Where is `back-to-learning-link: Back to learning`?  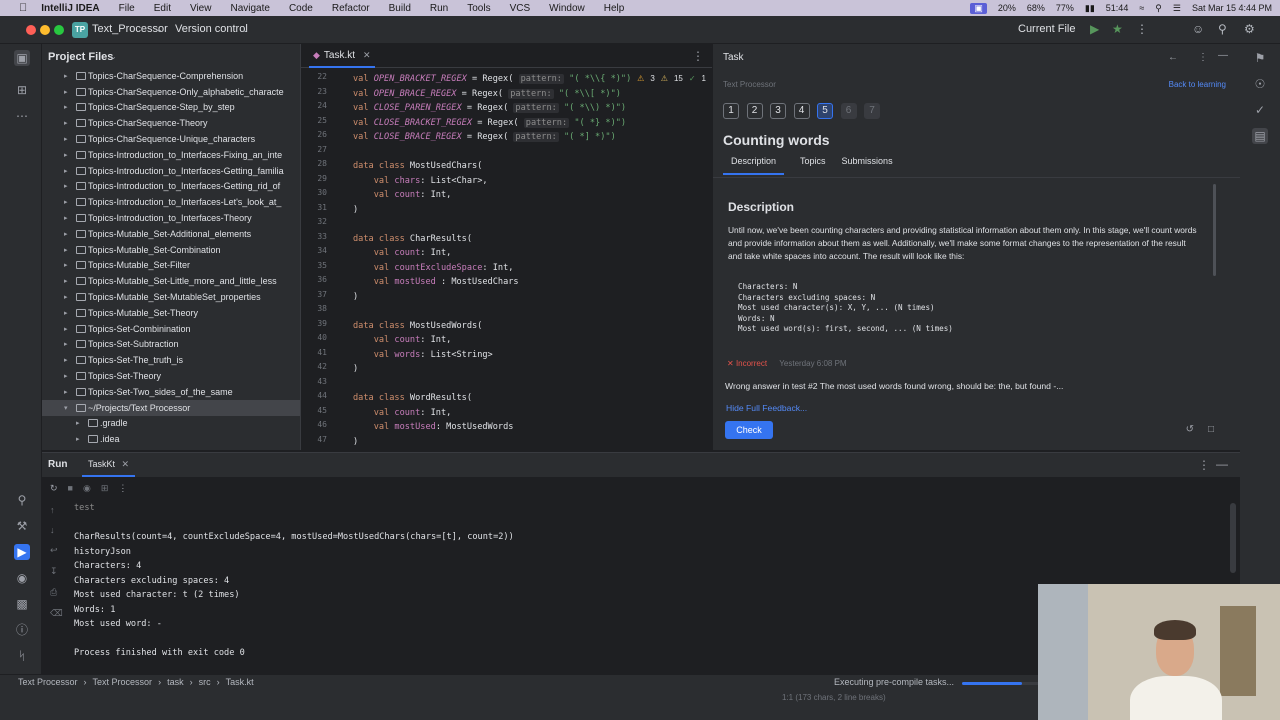 back-to-learning-link: Back to learning is located at coordinates (1197, 84).